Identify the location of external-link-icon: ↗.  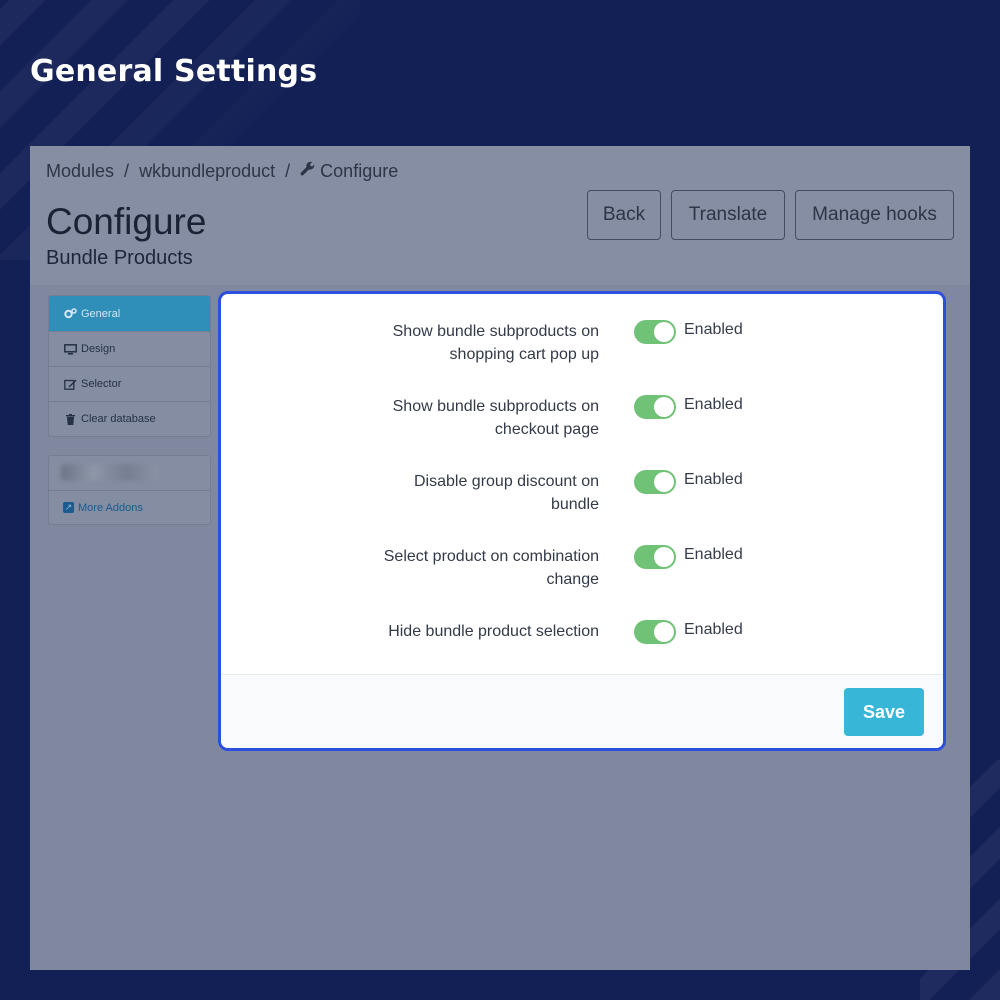
(68, 507).